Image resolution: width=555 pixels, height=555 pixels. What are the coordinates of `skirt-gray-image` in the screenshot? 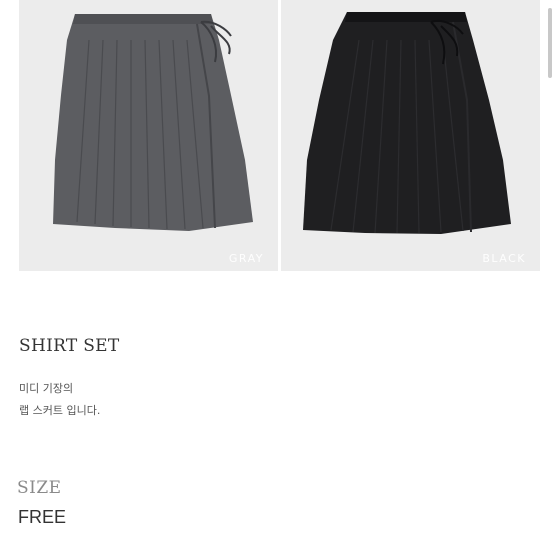 It's located at (153, 122).